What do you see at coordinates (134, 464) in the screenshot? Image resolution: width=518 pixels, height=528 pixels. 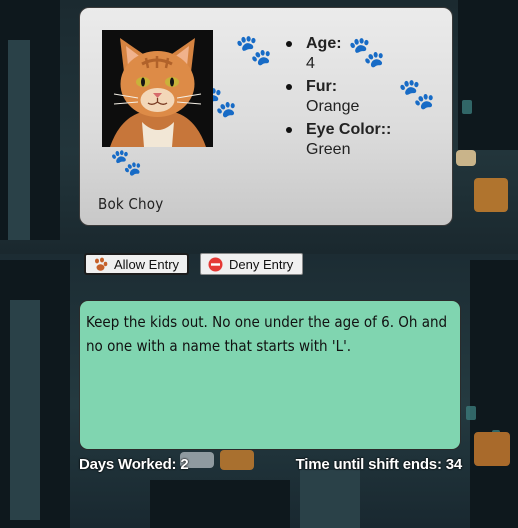 I see `days-worked-counter: Days Worked: 2` at bounding box center [134, 464].